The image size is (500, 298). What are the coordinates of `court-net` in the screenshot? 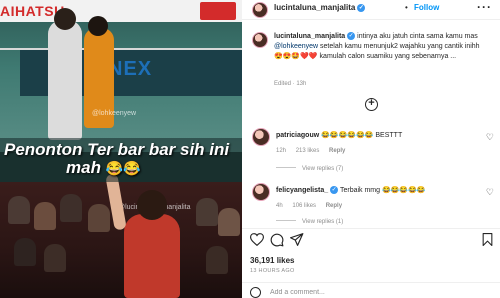 It's located at (121, 49).